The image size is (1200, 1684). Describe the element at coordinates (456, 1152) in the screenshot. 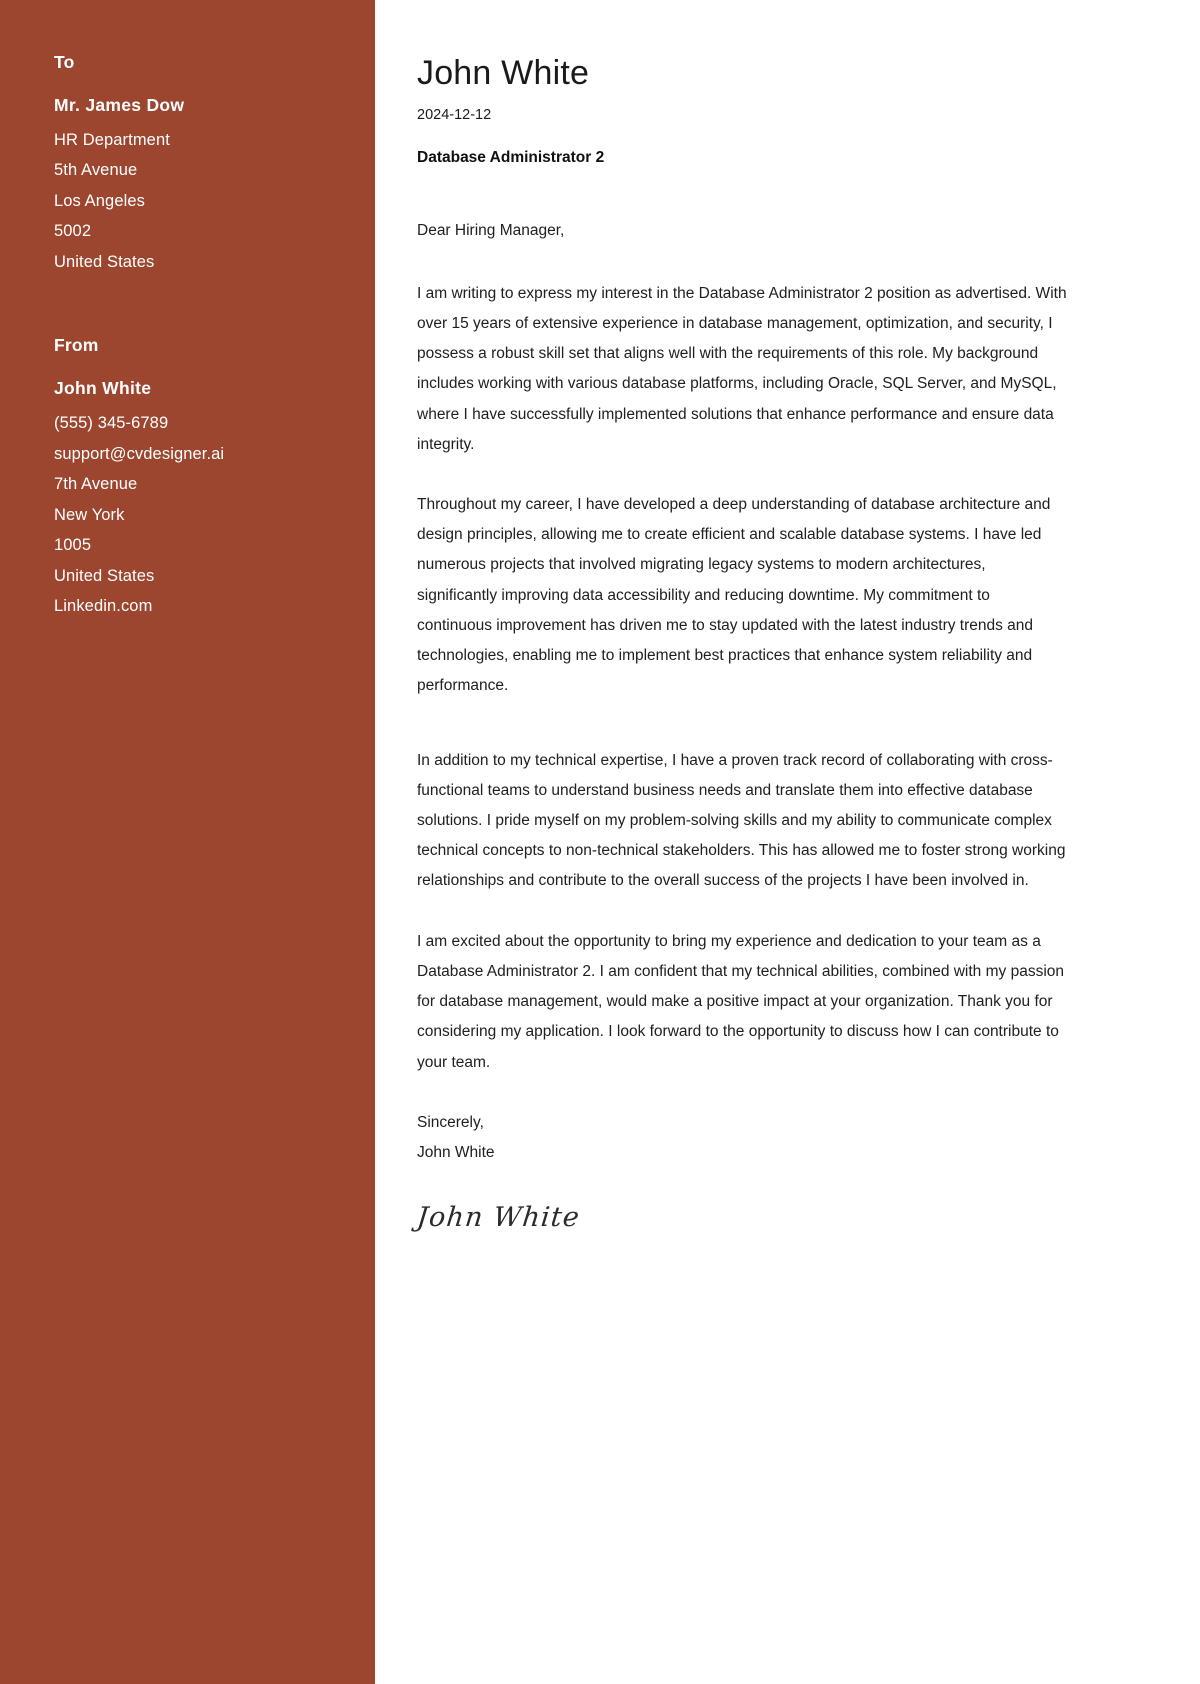

I see `closing-name: John White` at that location.